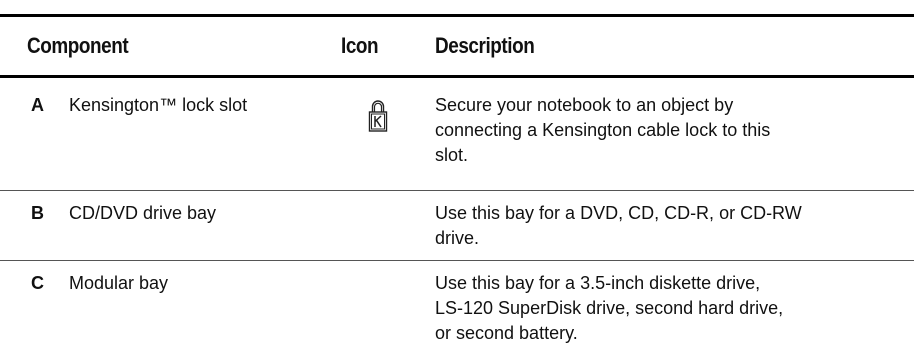 Image resolution: width=914 pixels, height=359 pixels. What do you see at coordinates (158, 105) in the screenshot?
I see `row-component: Kensington™ lock slot` at bounding box center [158, 105].